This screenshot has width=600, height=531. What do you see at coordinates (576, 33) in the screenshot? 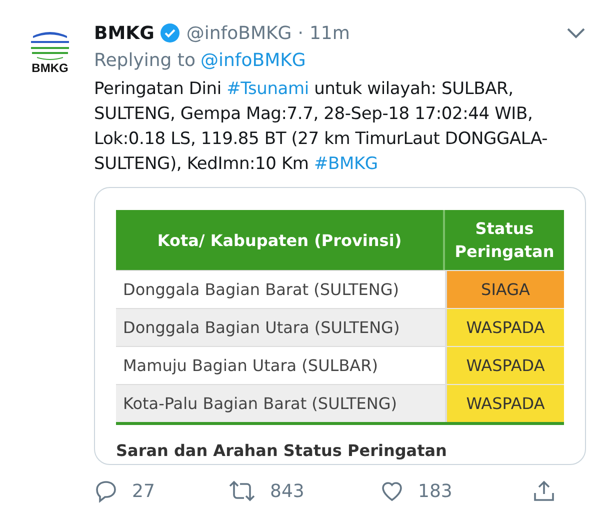
I see `chevron-down-icon` at bounding box center [576, 33].